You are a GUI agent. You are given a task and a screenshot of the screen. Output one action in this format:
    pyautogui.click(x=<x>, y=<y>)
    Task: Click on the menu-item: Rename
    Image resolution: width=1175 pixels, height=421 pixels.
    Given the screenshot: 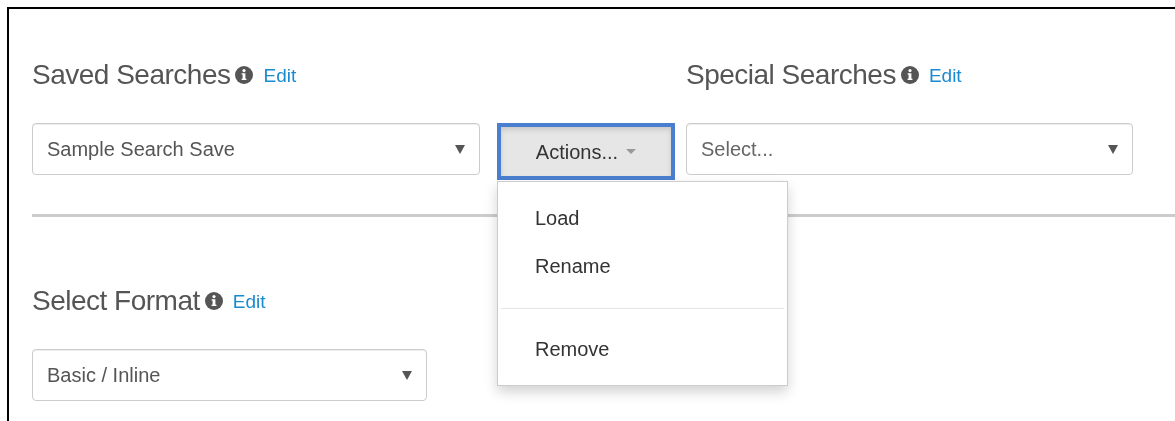 What is the action you would take?
    pyautogui.click(x=642, y=266)
    